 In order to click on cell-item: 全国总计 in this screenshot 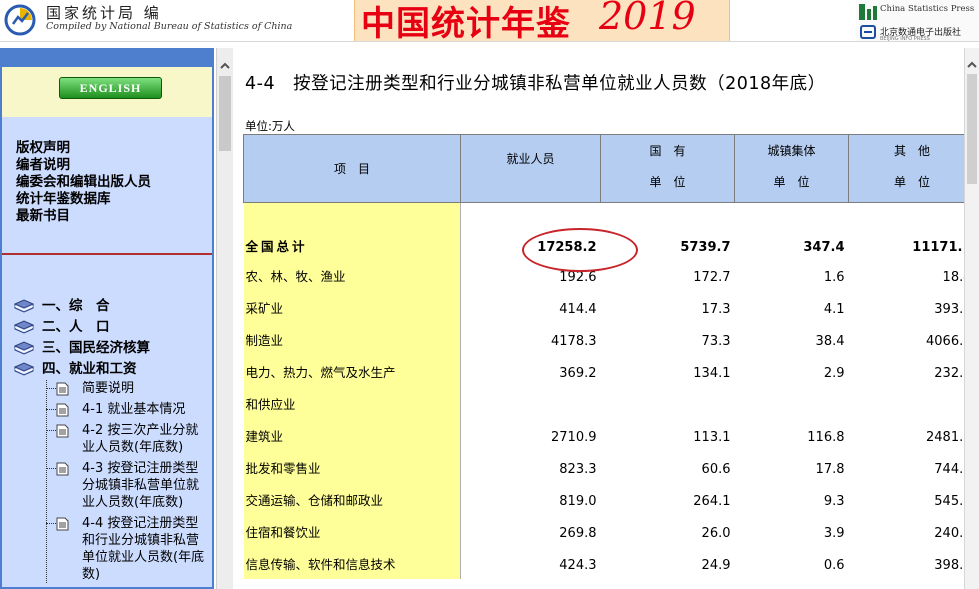, I will do `click(352, 231)`.